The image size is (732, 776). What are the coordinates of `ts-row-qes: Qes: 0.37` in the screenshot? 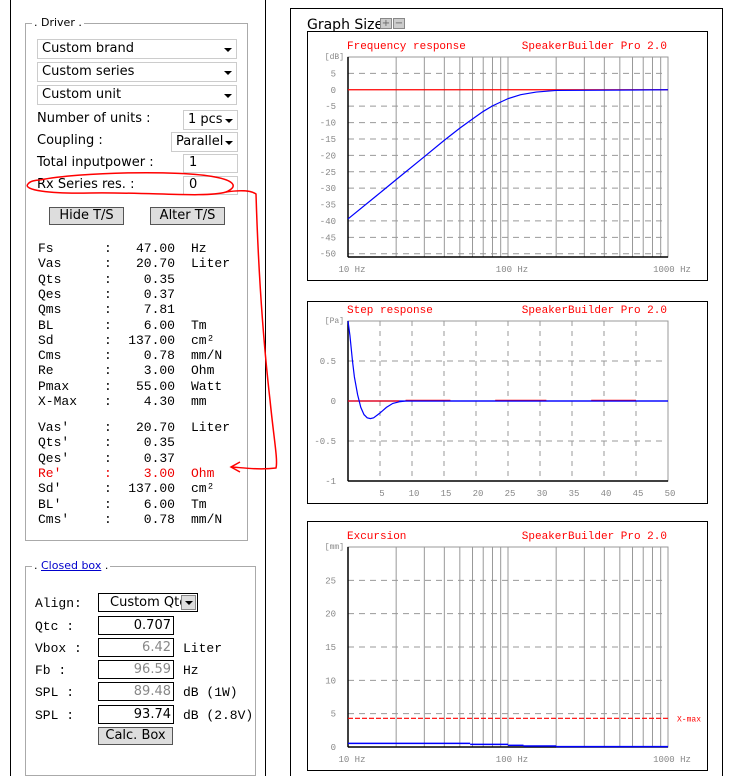 It's located at (138, 294).